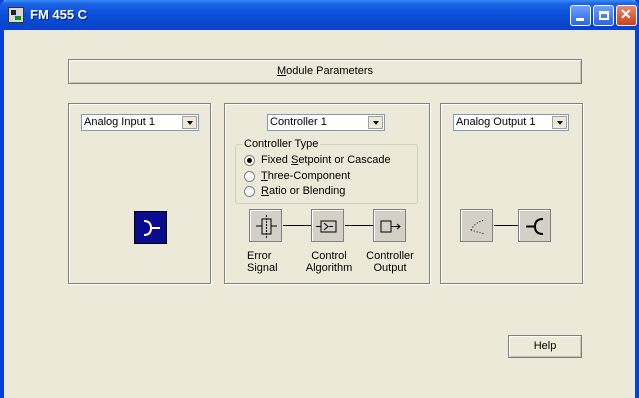 Image resolution: width=639 pixels, height=398 pixels. Describe the element at coordinates (329, 262) in the screenshot. I see `control-algorithm-caption: Control Algorithm` at that location.